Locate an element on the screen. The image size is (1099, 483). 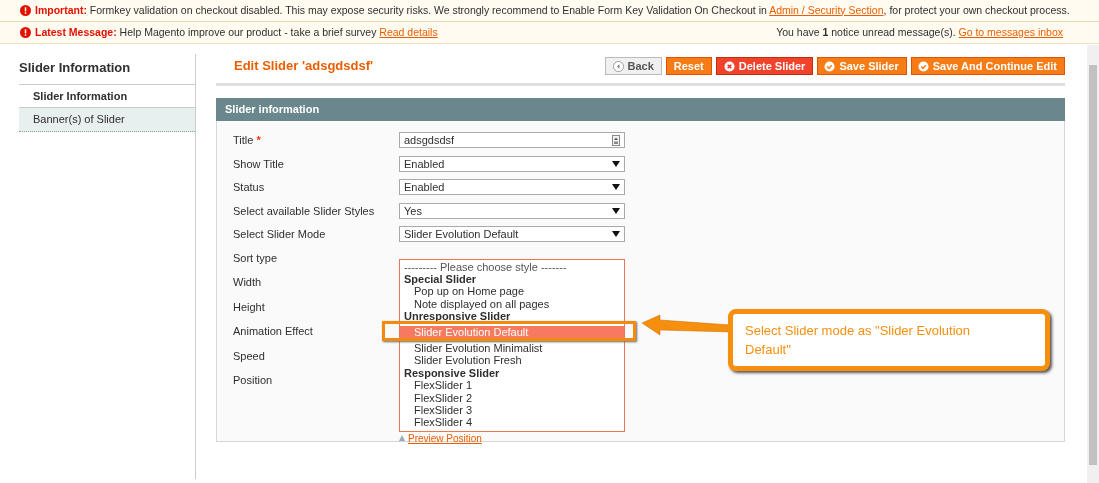
delete-button: Delete Slider is located at coordinates (764, 66).